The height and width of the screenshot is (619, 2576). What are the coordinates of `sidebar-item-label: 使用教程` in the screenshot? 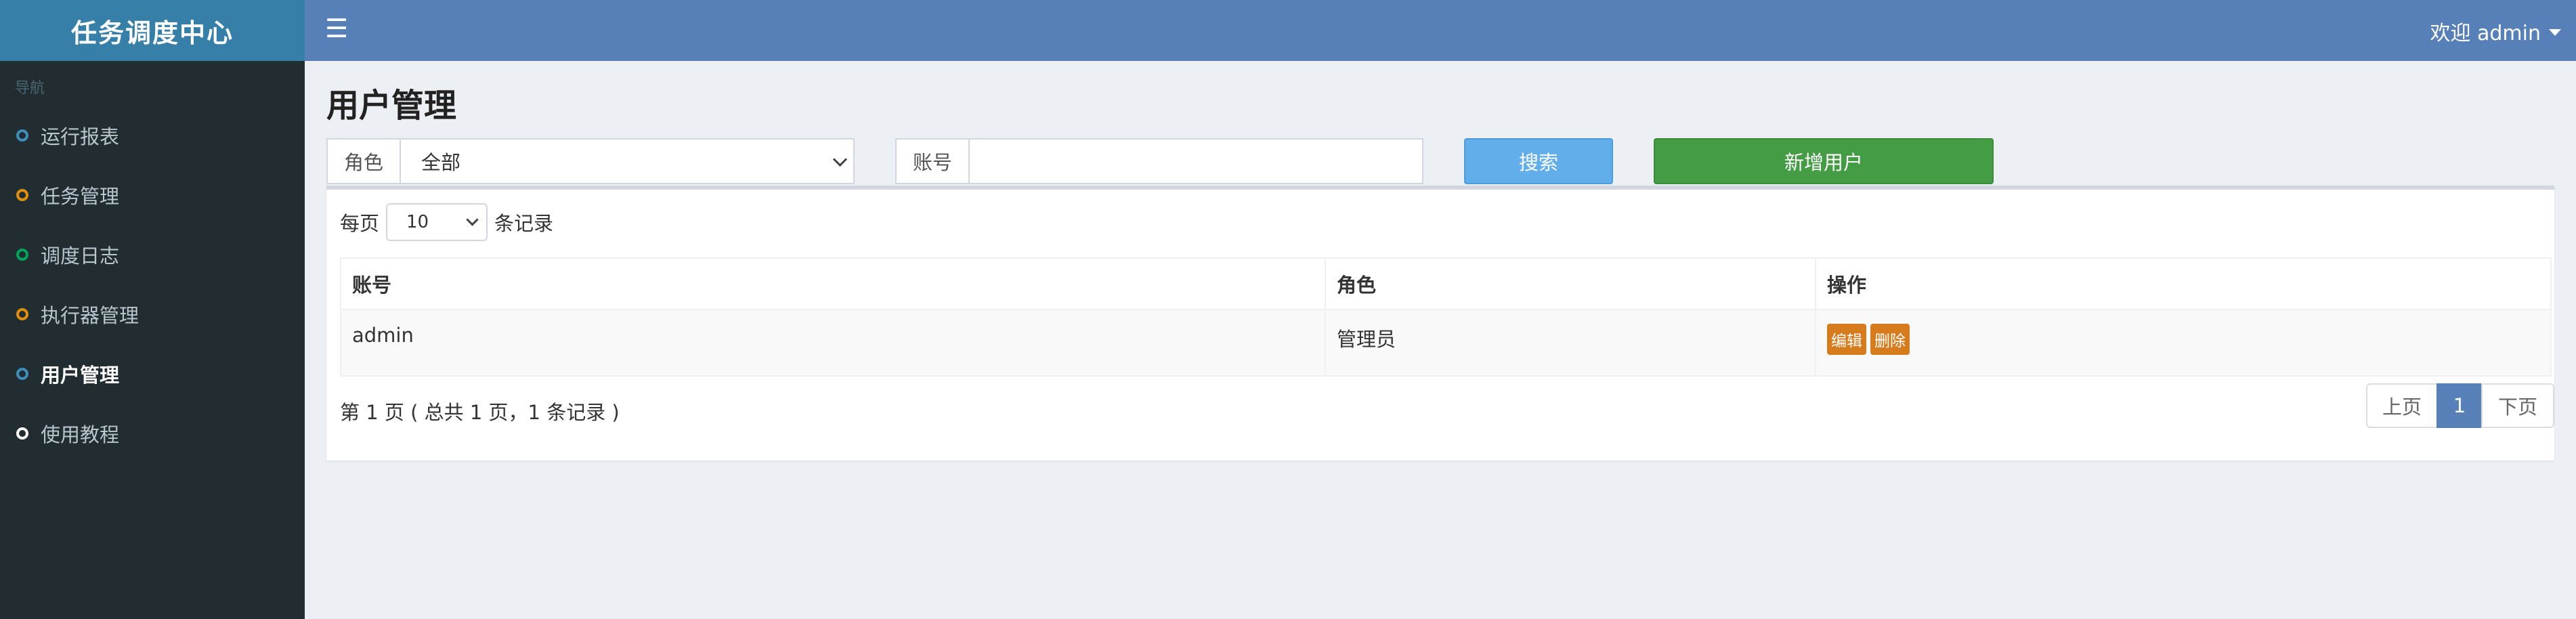 It's located at (80, 434).